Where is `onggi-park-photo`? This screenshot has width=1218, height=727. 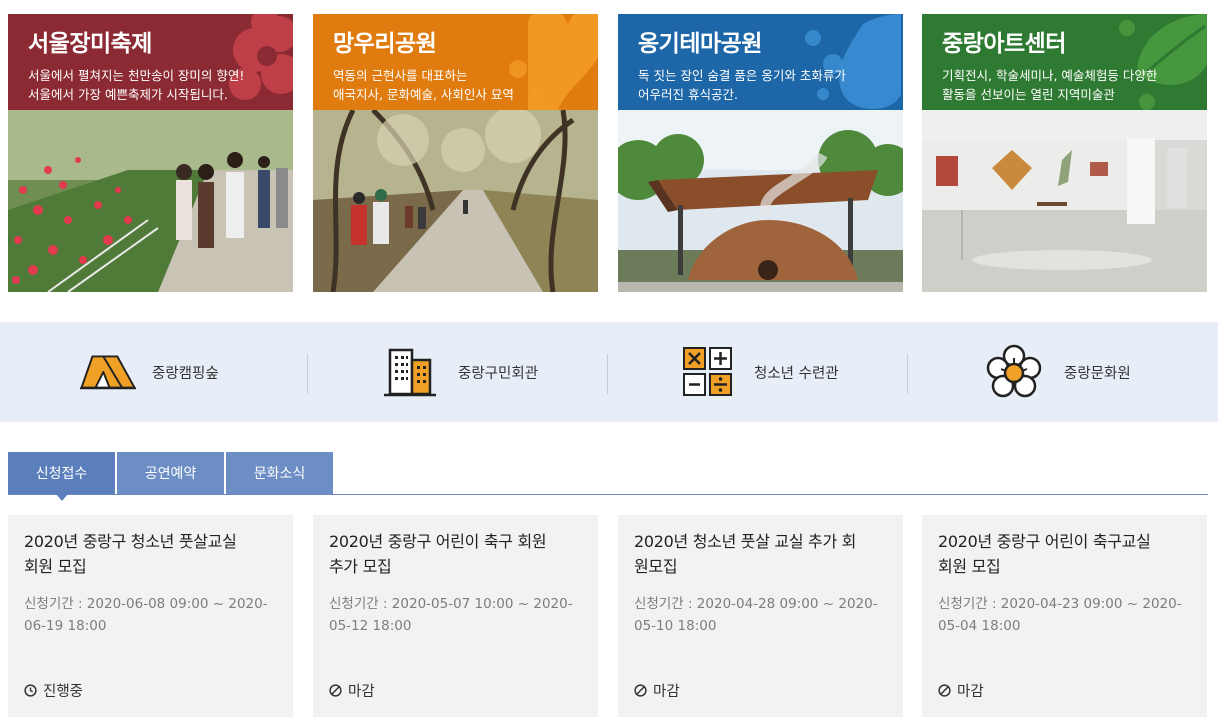 onggi-park-photo is located at coordinates (760, 201).